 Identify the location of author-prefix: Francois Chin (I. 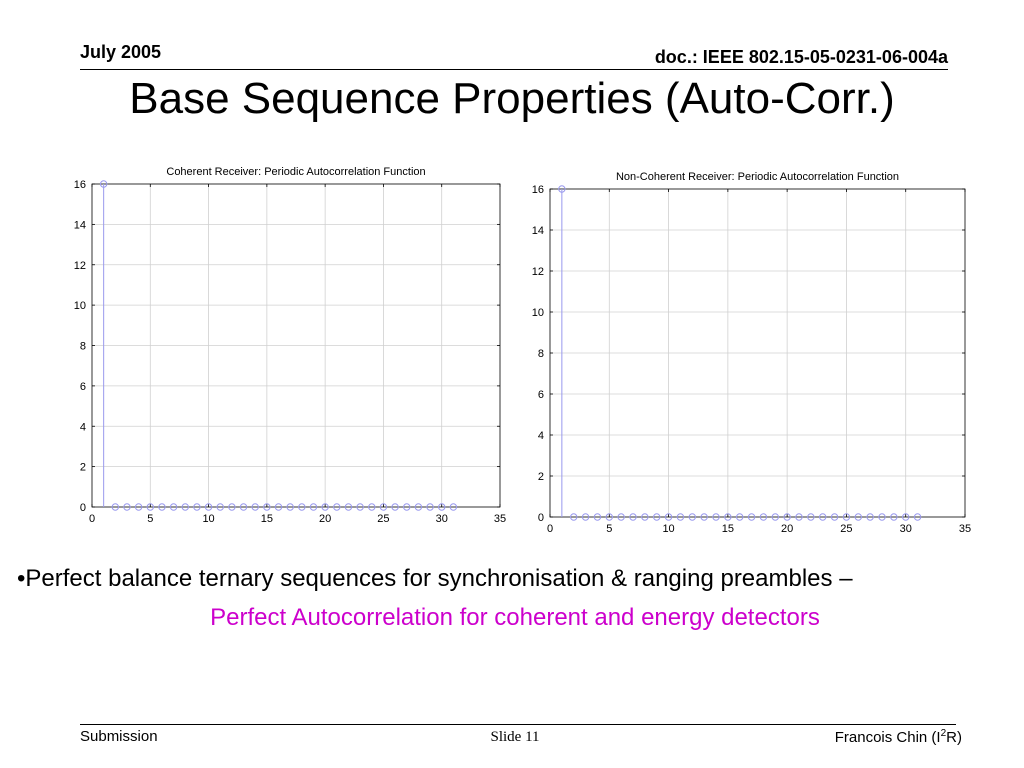
(887, 737).